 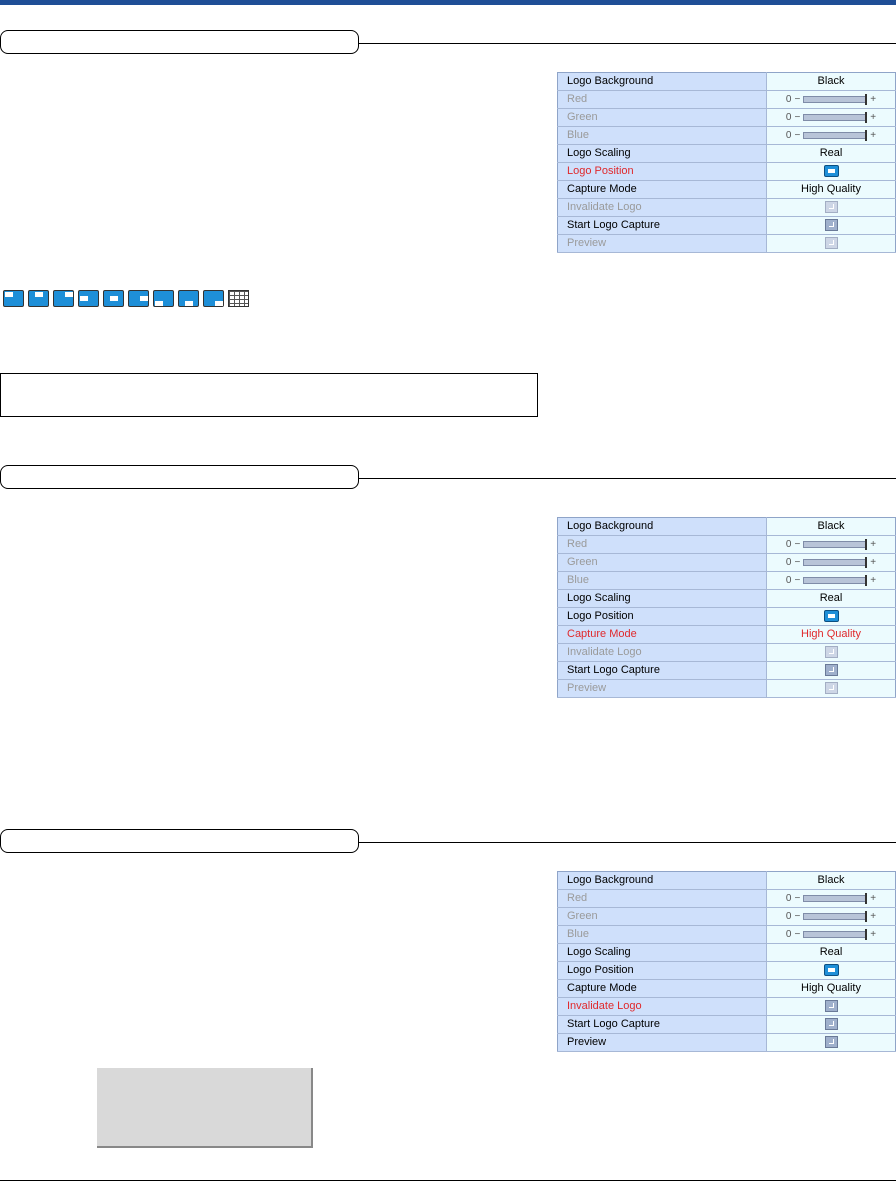 I want to click on position-middle-left-icon, so click(x=88, y=298).